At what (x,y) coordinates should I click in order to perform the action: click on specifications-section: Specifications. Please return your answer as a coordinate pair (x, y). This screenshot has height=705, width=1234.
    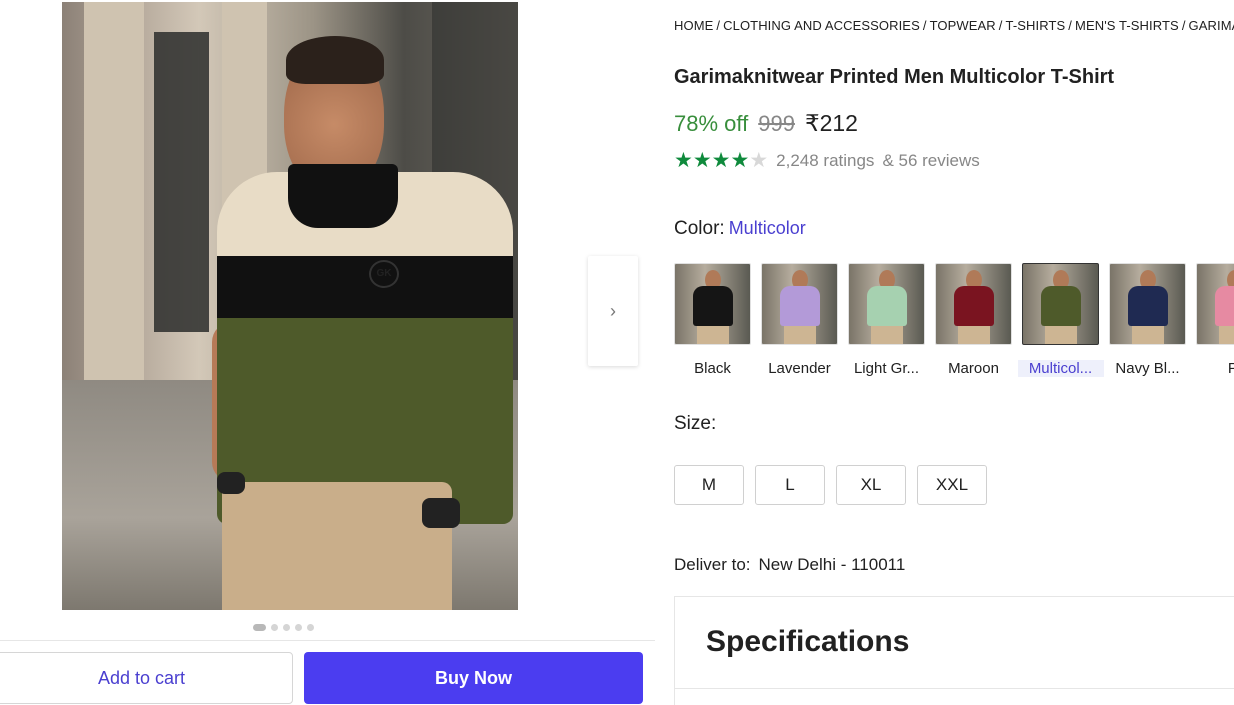
    Looking at the image, I should click on (954, 650).